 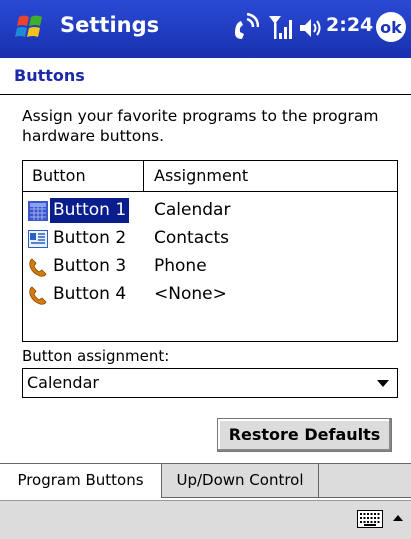 What do you see at coordinates (49, 75) in the screenshot?
I see `page-title: Buttons` at bounding box center [49, 75].